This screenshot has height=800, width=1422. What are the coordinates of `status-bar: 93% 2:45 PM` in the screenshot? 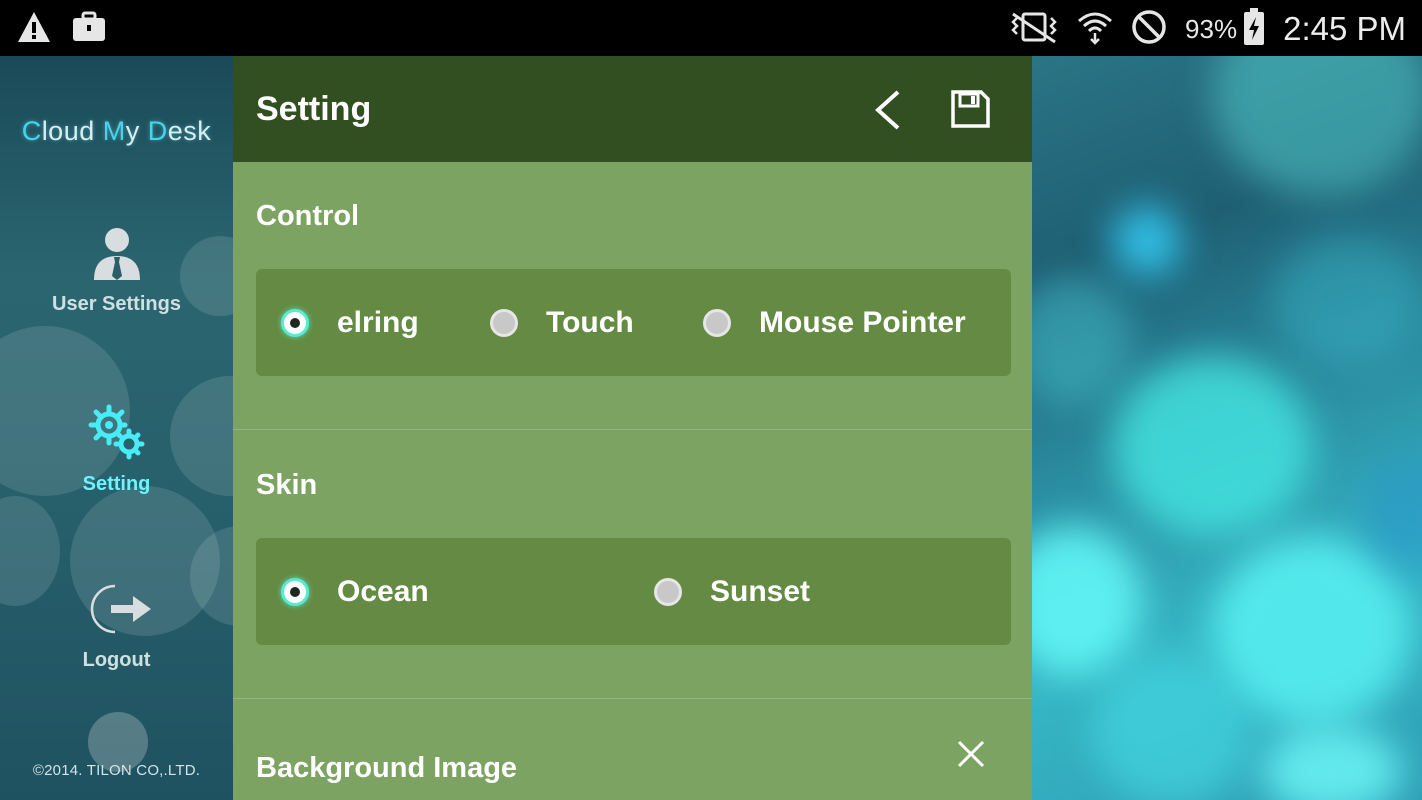 It's located at (711, 28).